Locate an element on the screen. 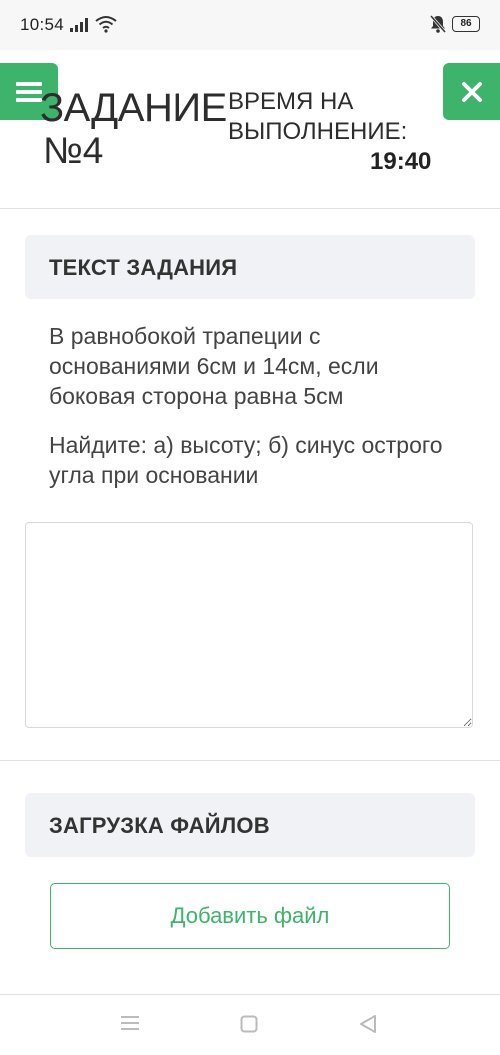  page-title: ЗАДАНИЕ is located at coordinates (133, 108).